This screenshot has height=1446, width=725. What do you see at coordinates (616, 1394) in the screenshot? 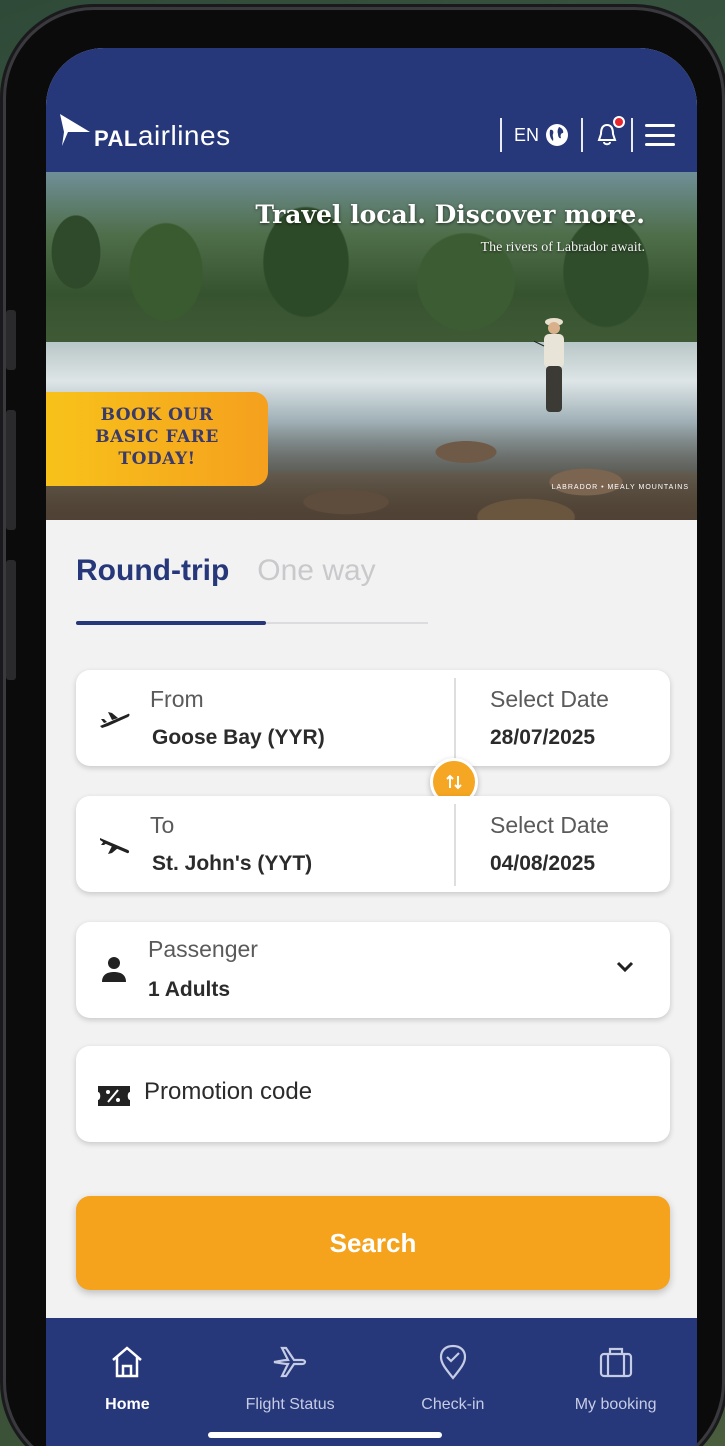
I see `nav-my-booking: My booking` at bounding box center [616, 1394].